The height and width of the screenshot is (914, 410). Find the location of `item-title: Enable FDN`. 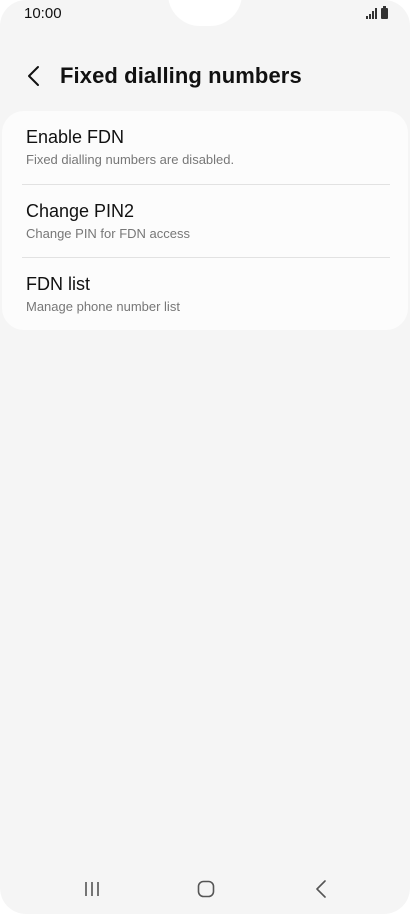

item-title: Enable FDN is located at coordinates (75, 137).